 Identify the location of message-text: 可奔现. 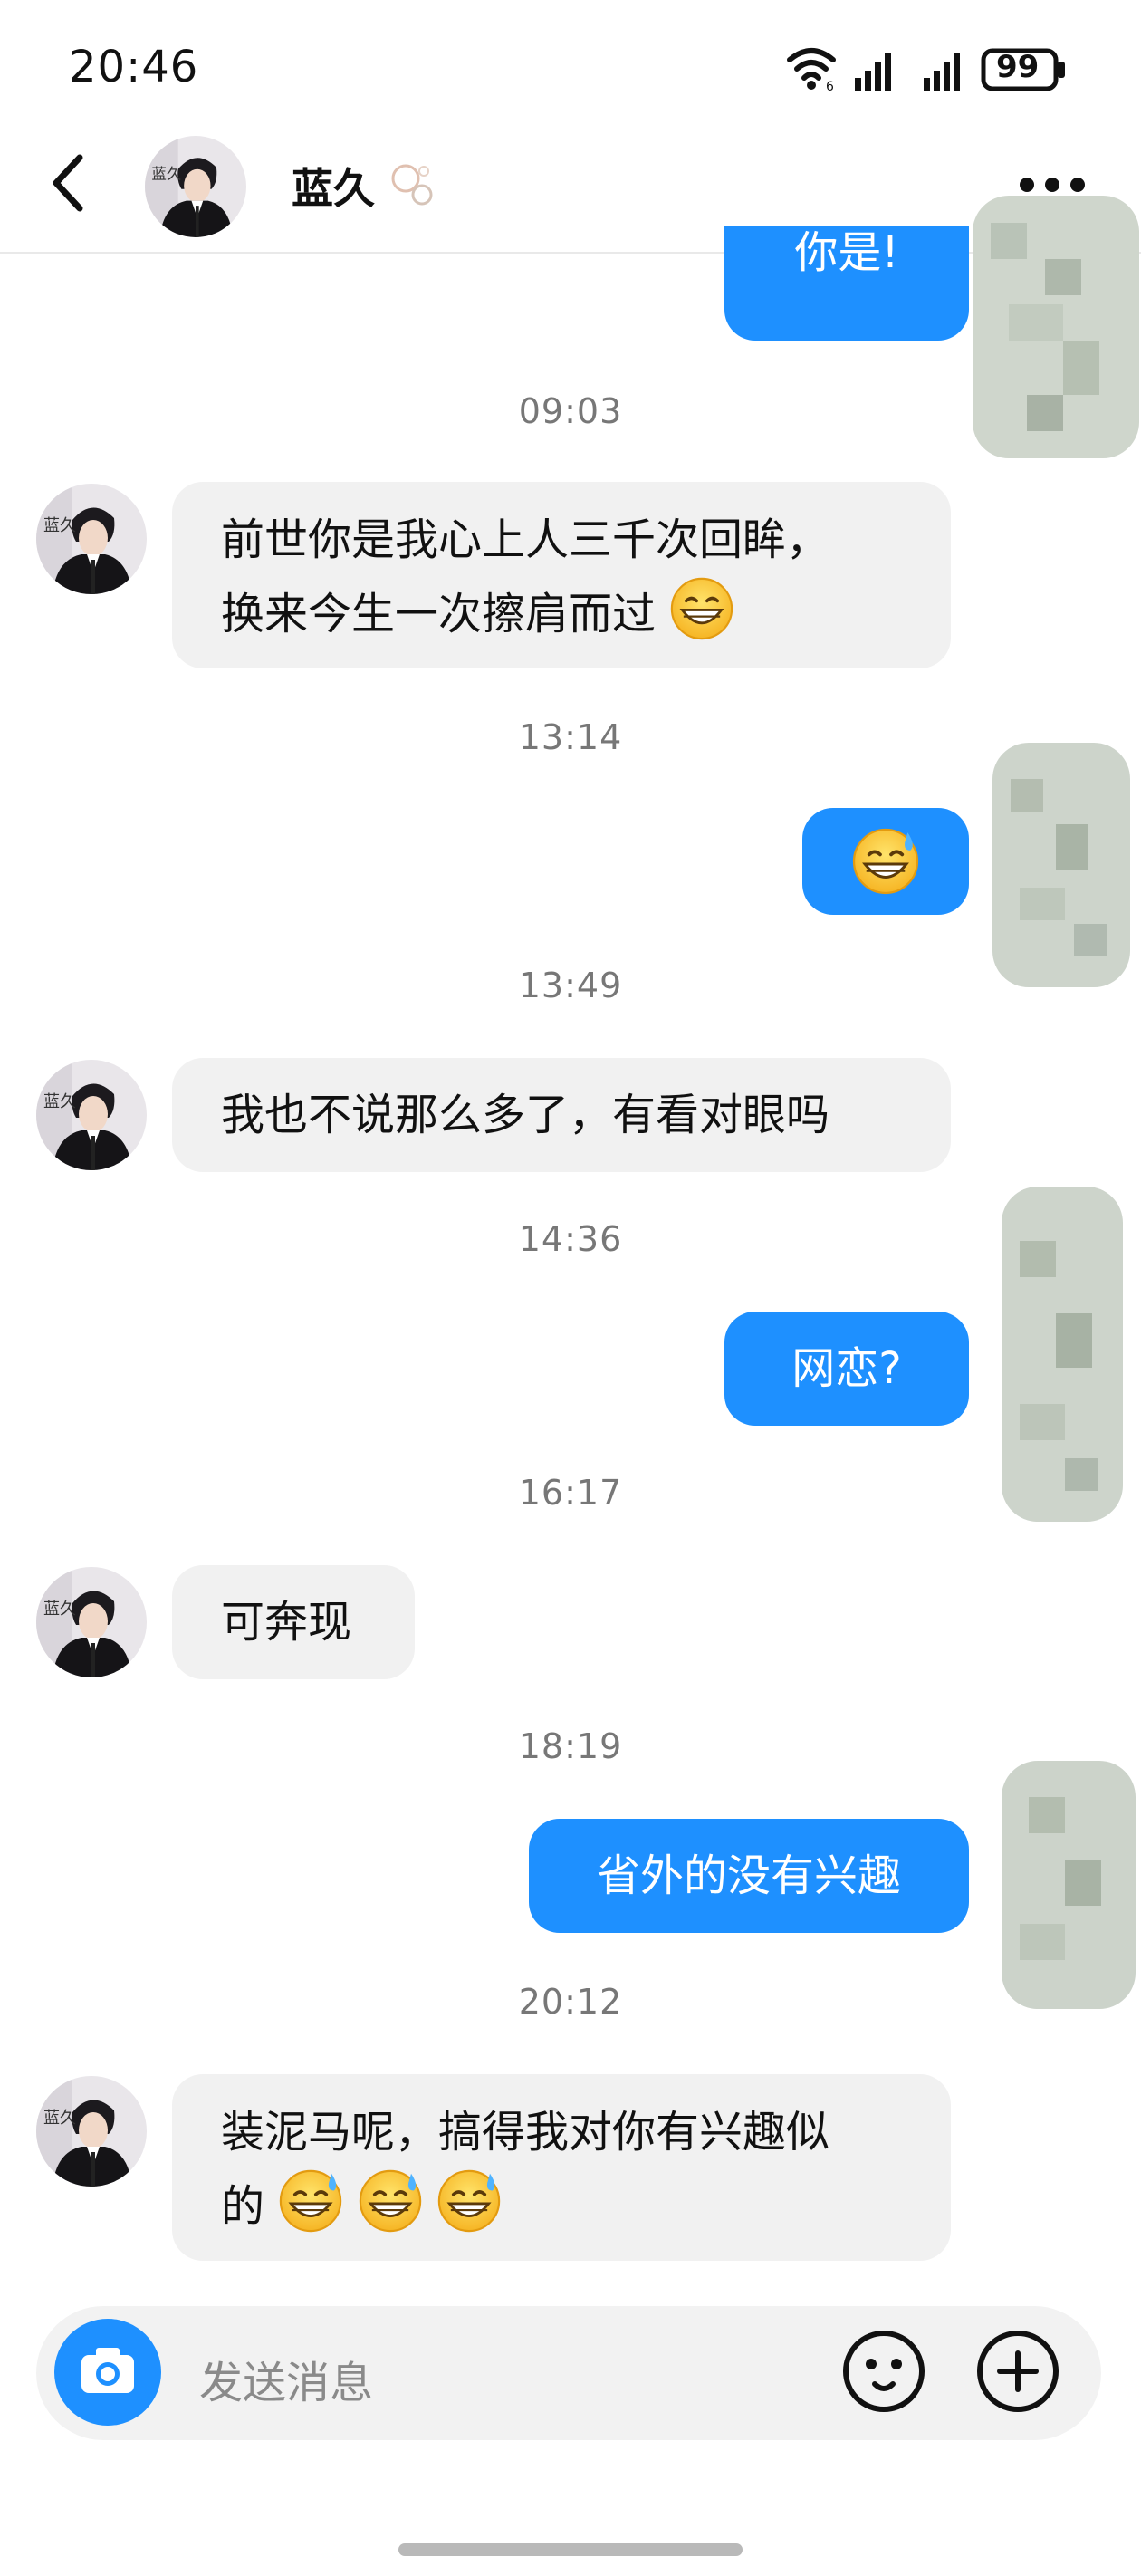
(286, 1622).